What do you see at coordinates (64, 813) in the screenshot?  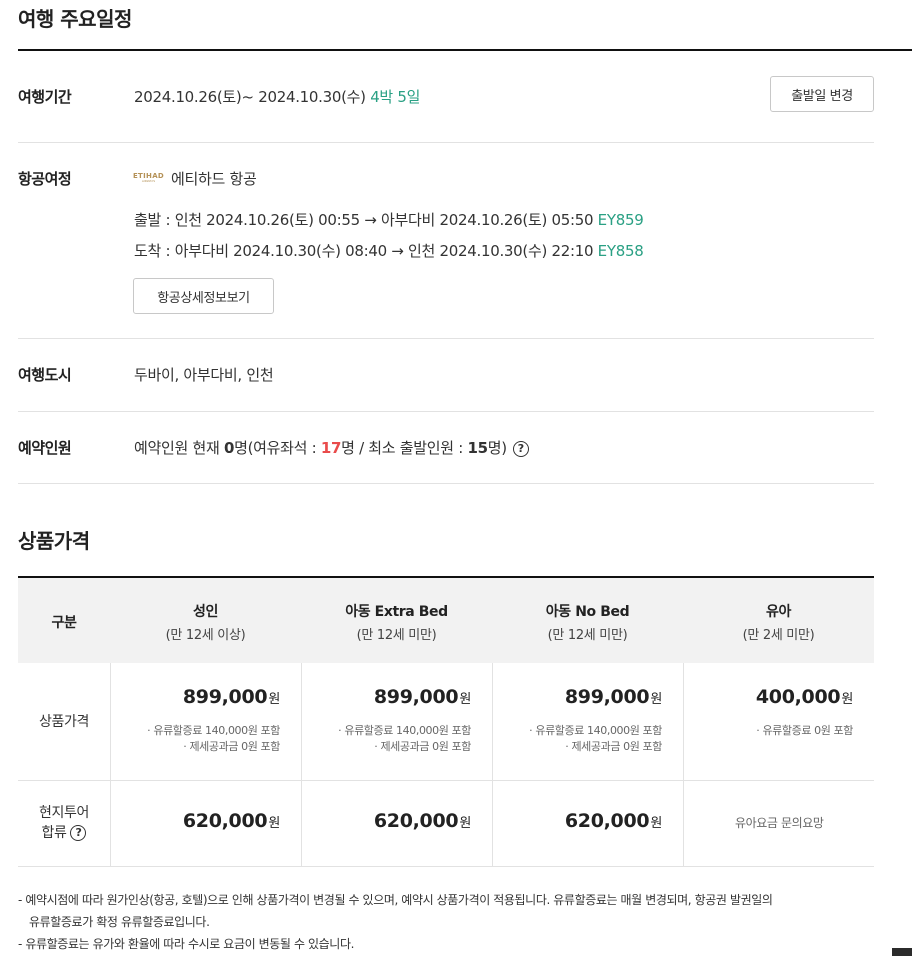 I see `tour-label-line1: 현지투어` at bounding box center [64, 813].